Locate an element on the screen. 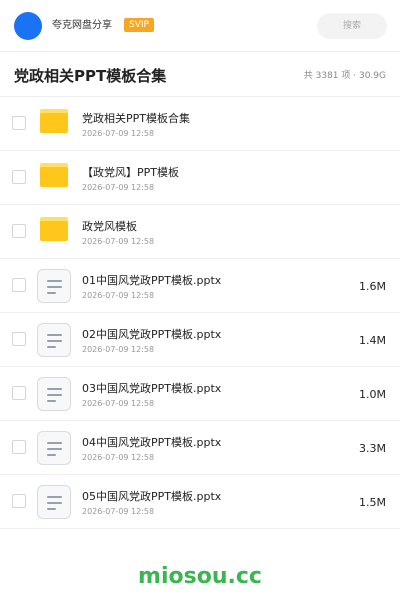  user-name: 夸克网盘分享 is located at coordinates (82, 25).